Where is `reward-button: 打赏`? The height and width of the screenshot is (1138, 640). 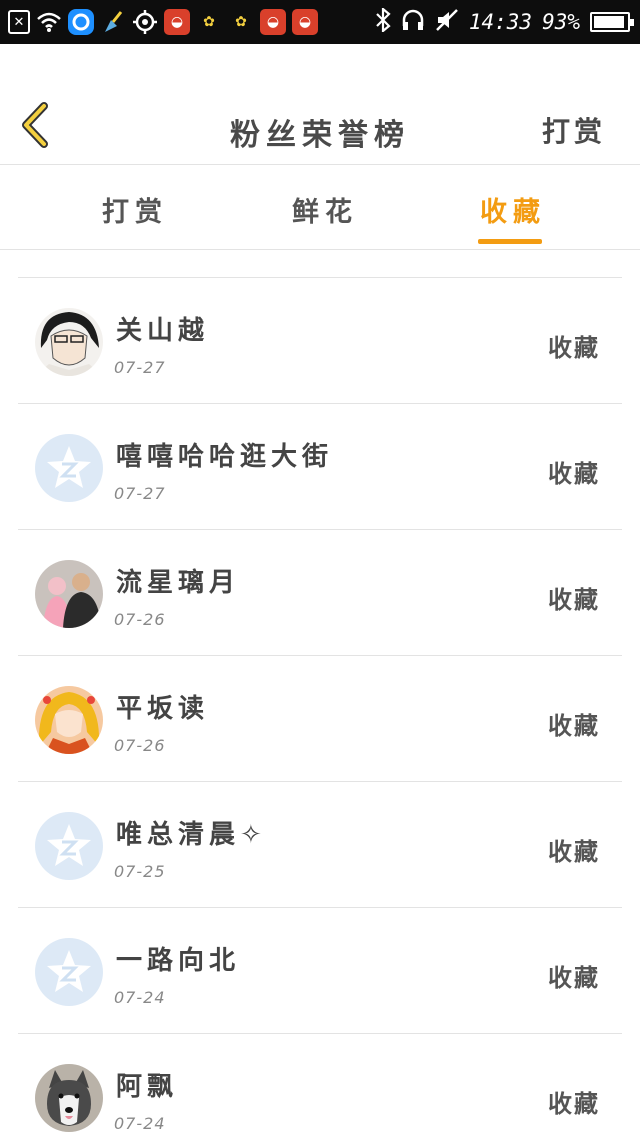
reward-button: 打赏 is located at coordinates (574, 130).